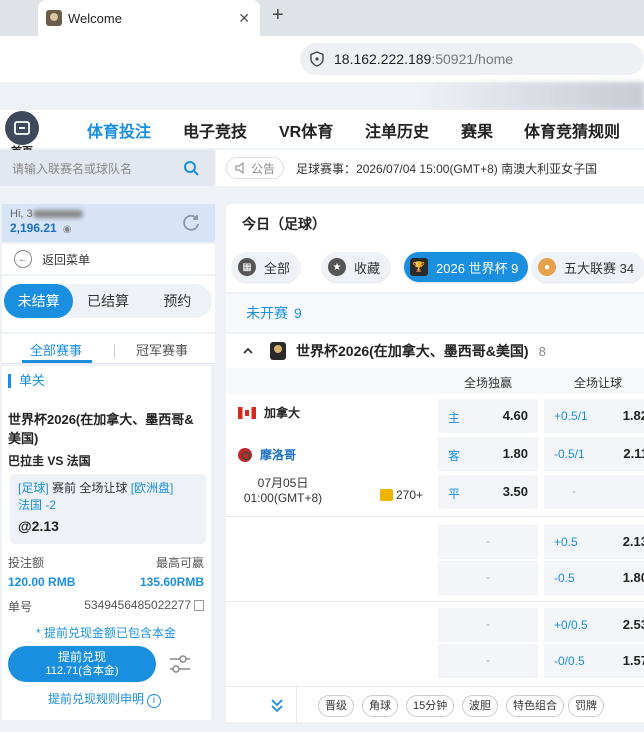 The image size is (644, 732). What do you see at coordinates (105, 699) in the screenshot?
I see `cashout-rules-link: 提前兑现规则申明 i` at bounding box center [105, 699].